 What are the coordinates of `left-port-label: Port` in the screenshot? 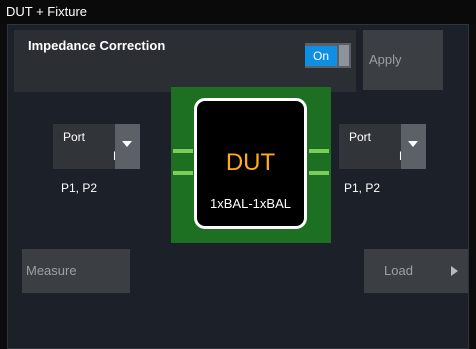 It's located at (74, 137).